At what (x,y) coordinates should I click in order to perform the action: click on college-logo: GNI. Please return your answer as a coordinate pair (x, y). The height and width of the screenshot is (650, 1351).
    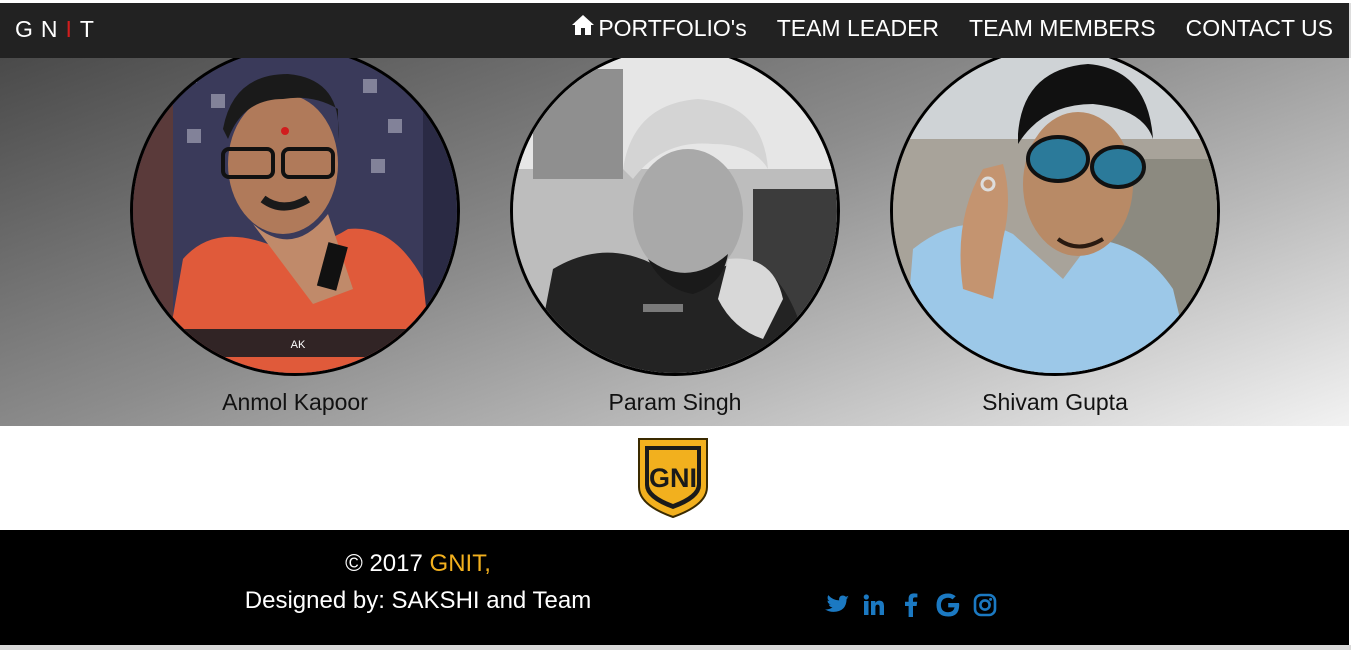
    Looking at the image, I should click on (673, 477).